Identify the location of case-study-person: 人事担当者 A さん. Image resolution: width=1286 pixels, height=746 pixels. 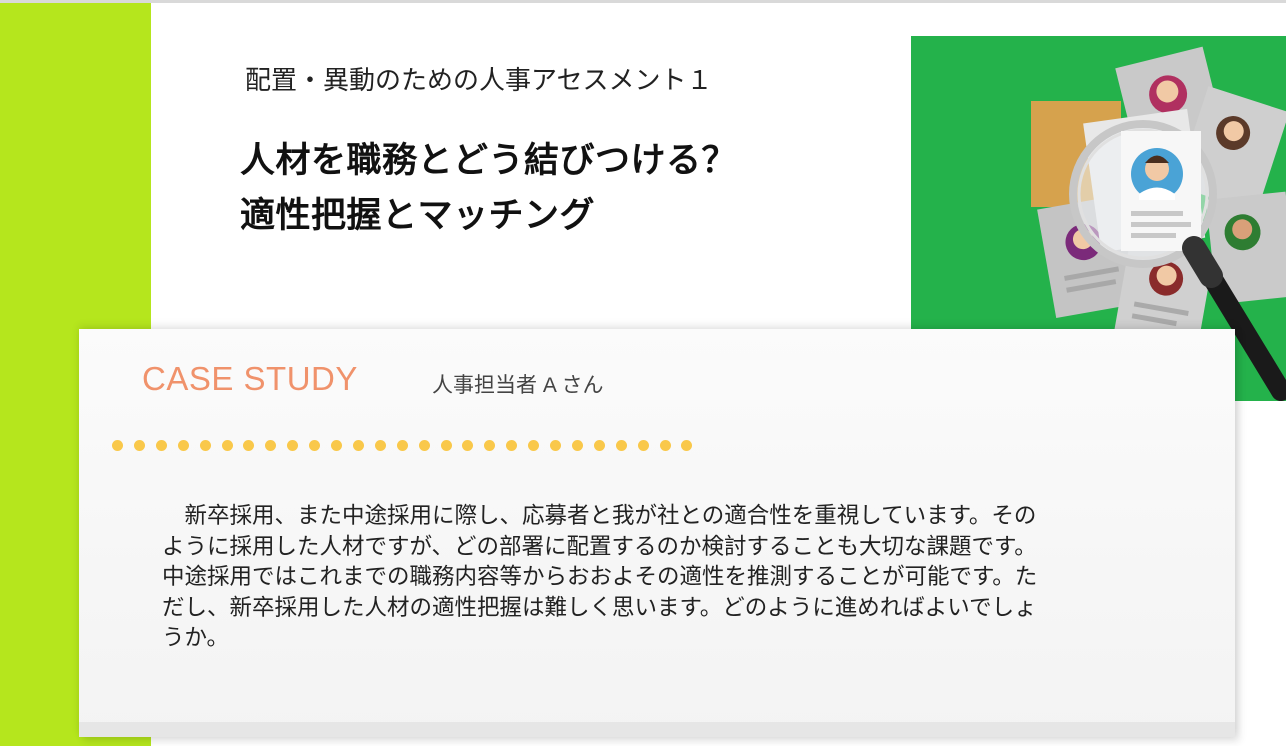
(518, 385).